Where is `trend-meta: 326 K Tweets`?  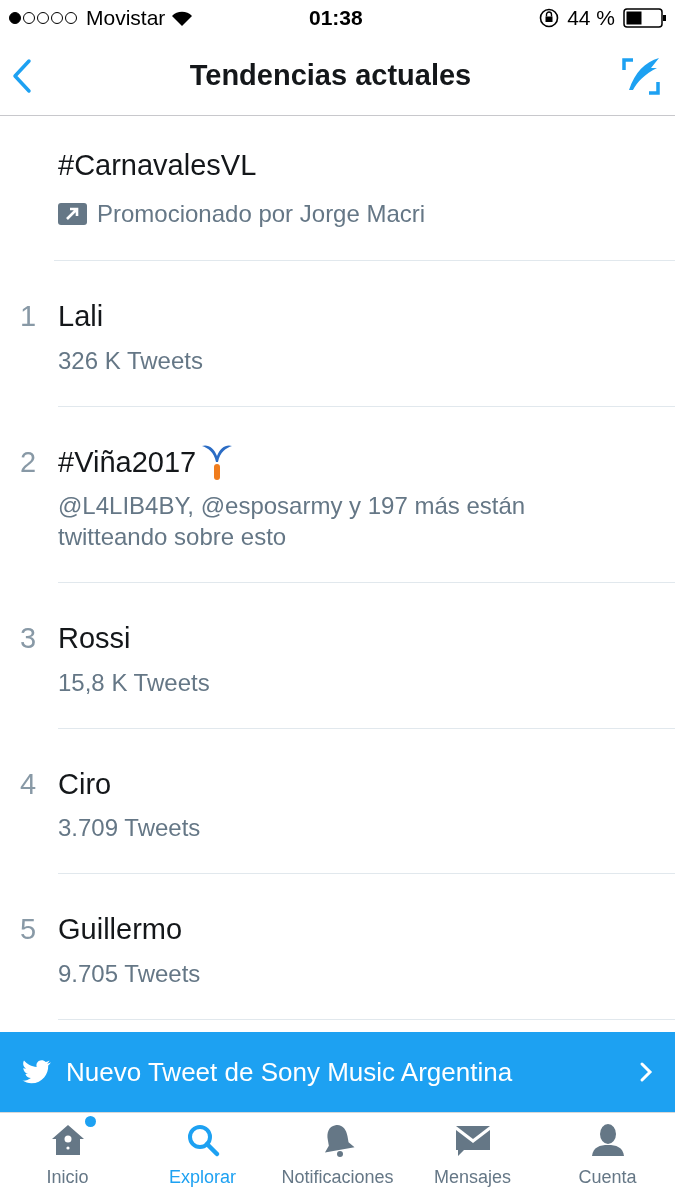 trend-meta: 326 K Tweets is located at coordinates (131, 360).